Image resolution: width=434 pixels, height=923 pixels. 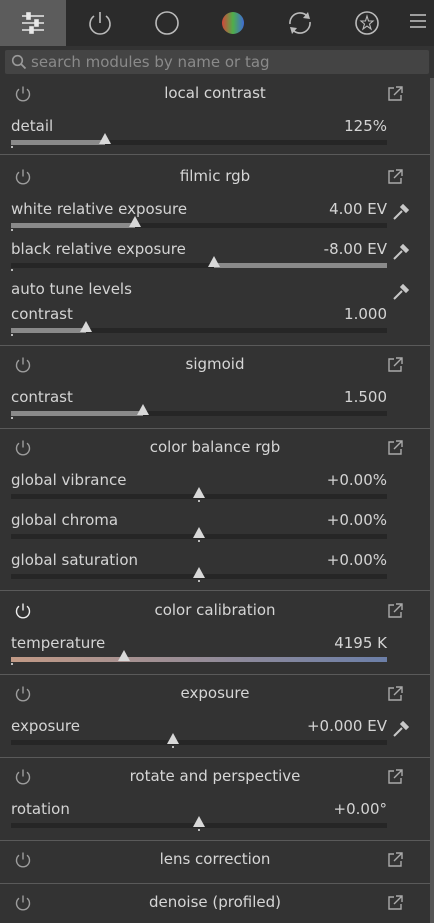 I want to click on slider-row: white relative exposure 4.00 EV, so click(x=199, y=215).